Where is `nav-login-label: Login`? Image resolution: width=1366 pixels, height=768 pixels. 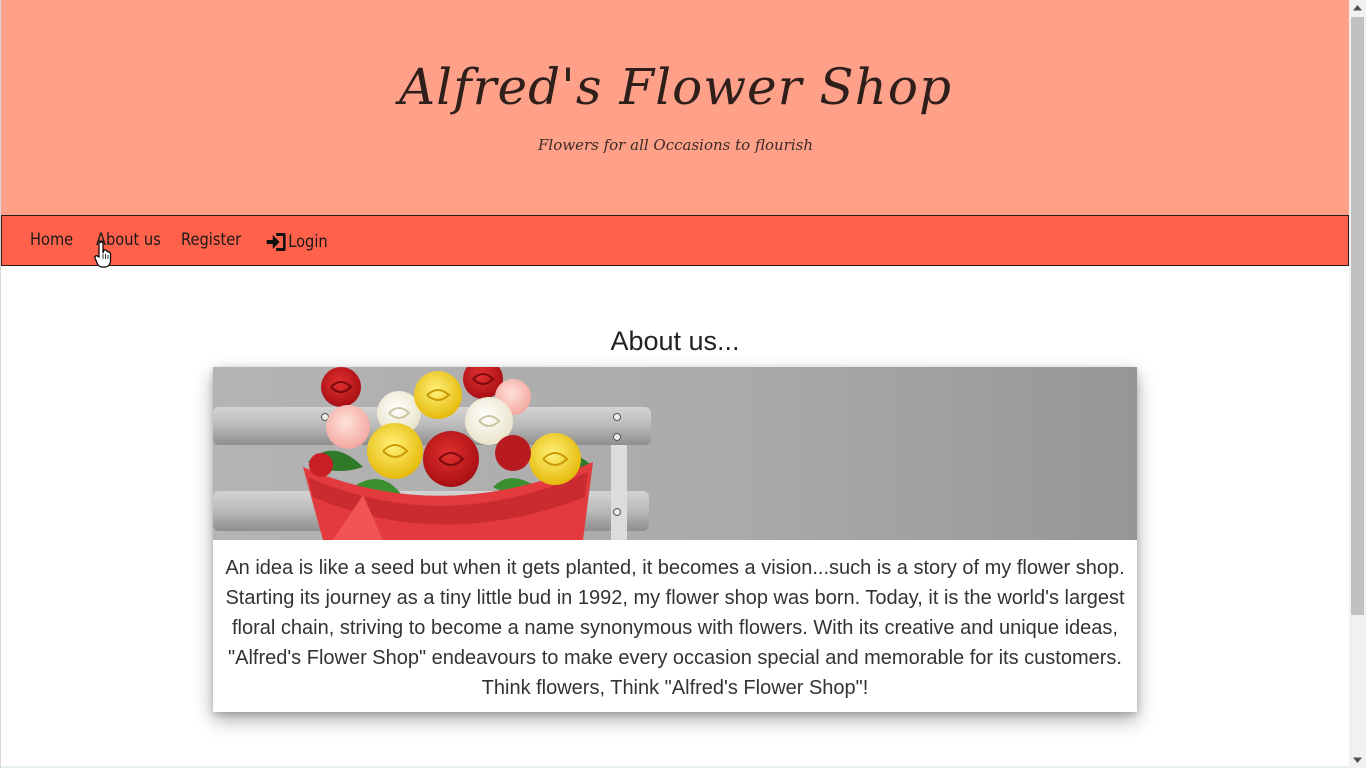 nav-login-label: Login is located at coordinates (308, 242).